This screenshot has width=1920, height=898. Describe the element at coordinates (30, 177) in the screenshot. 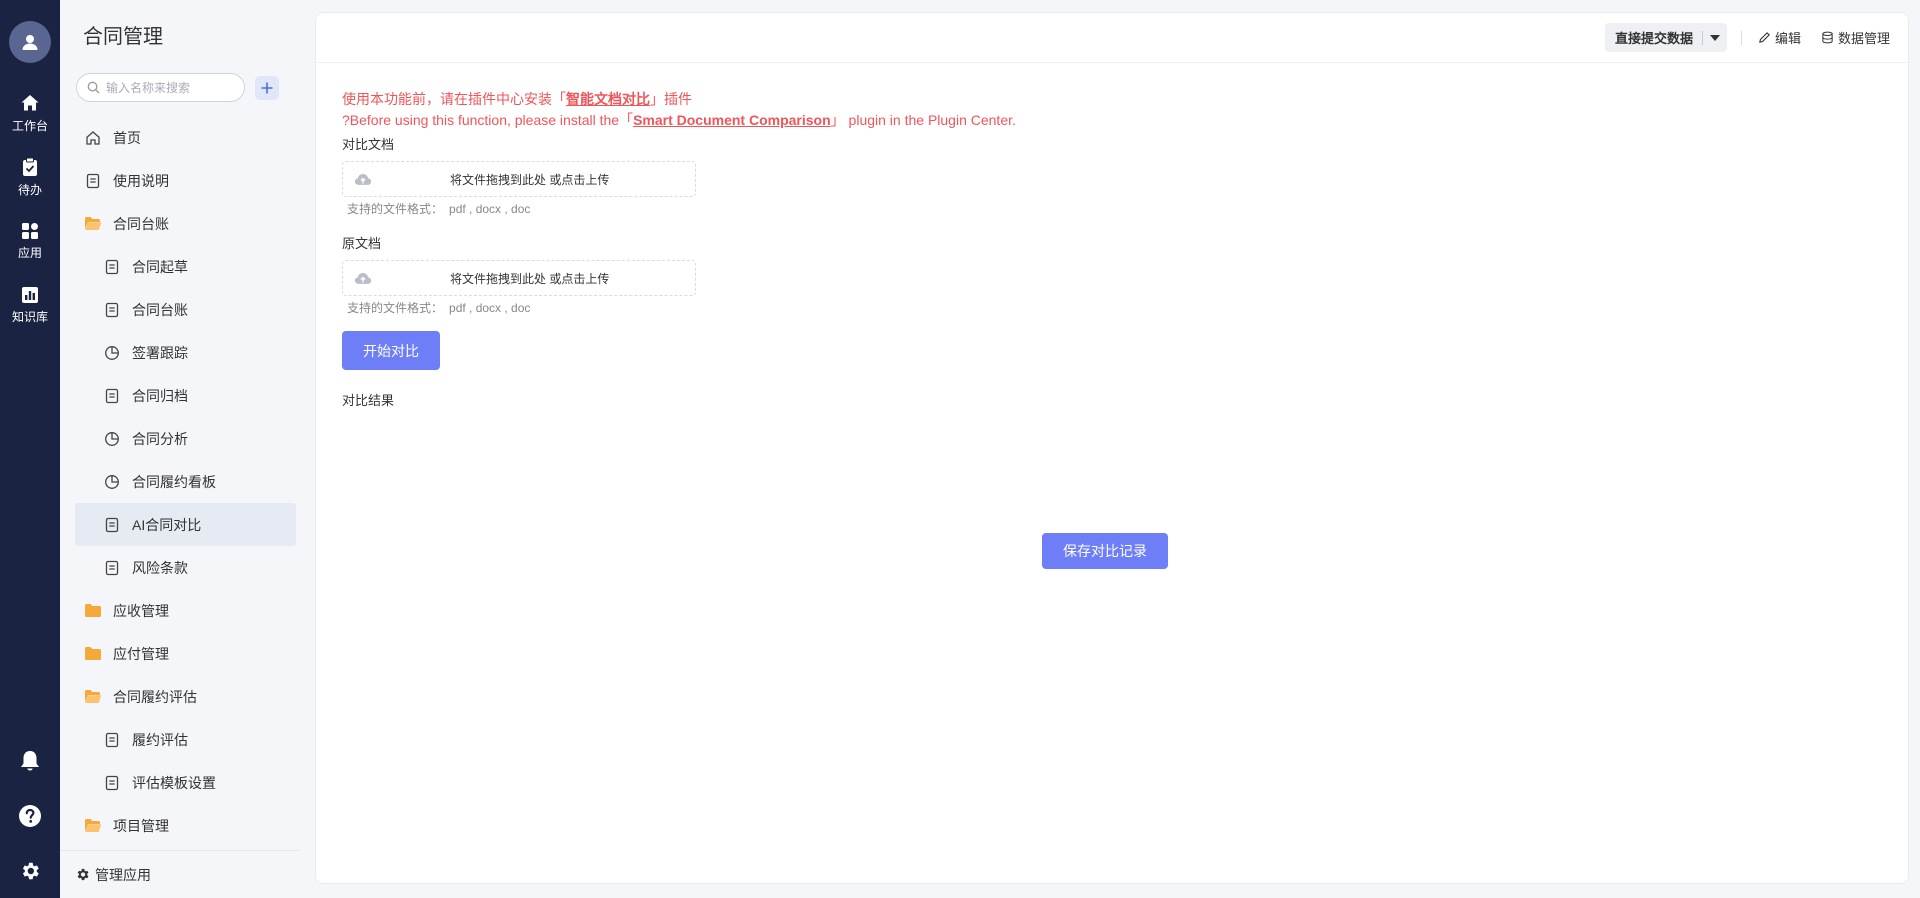

I see `rail-item-todo: 待办` at that location.